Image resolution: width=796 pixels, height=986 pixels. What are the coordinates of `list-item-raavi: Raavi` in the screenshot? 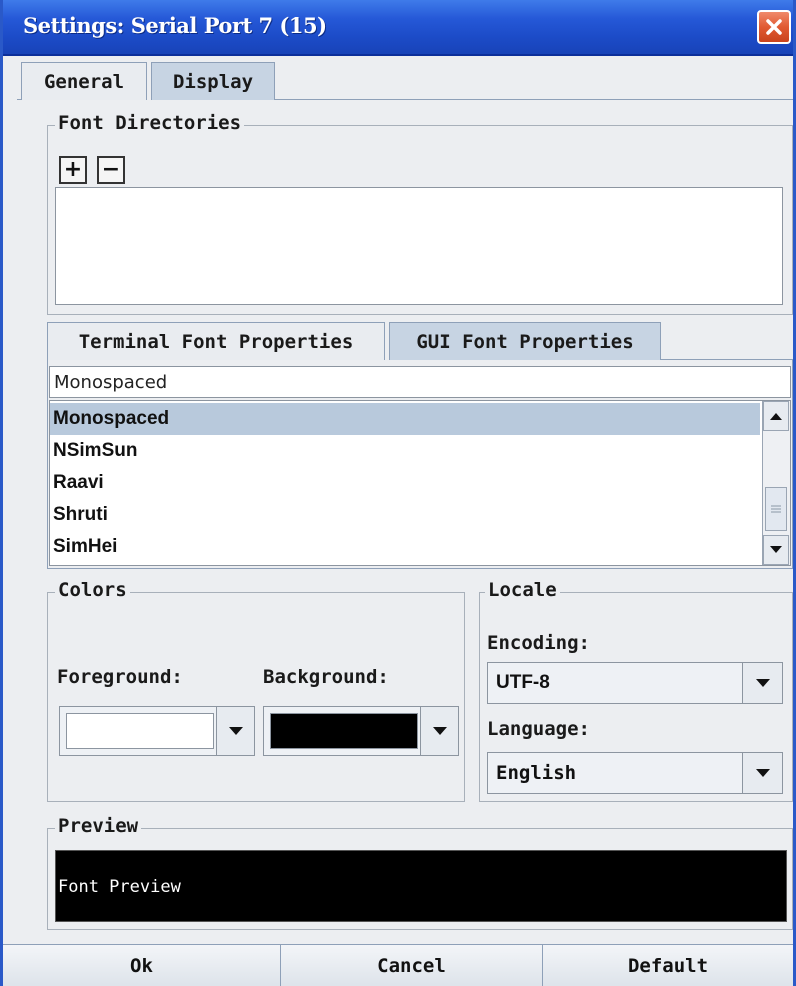 It's located at (405, 483).